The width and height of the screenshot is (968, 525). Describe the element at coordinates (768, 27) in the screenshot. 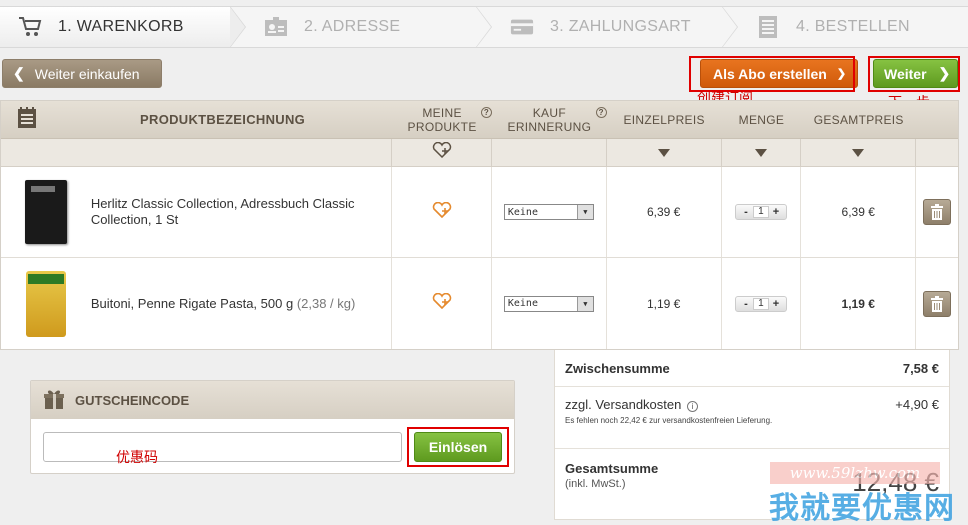

I see `order-list-icon` at that location.